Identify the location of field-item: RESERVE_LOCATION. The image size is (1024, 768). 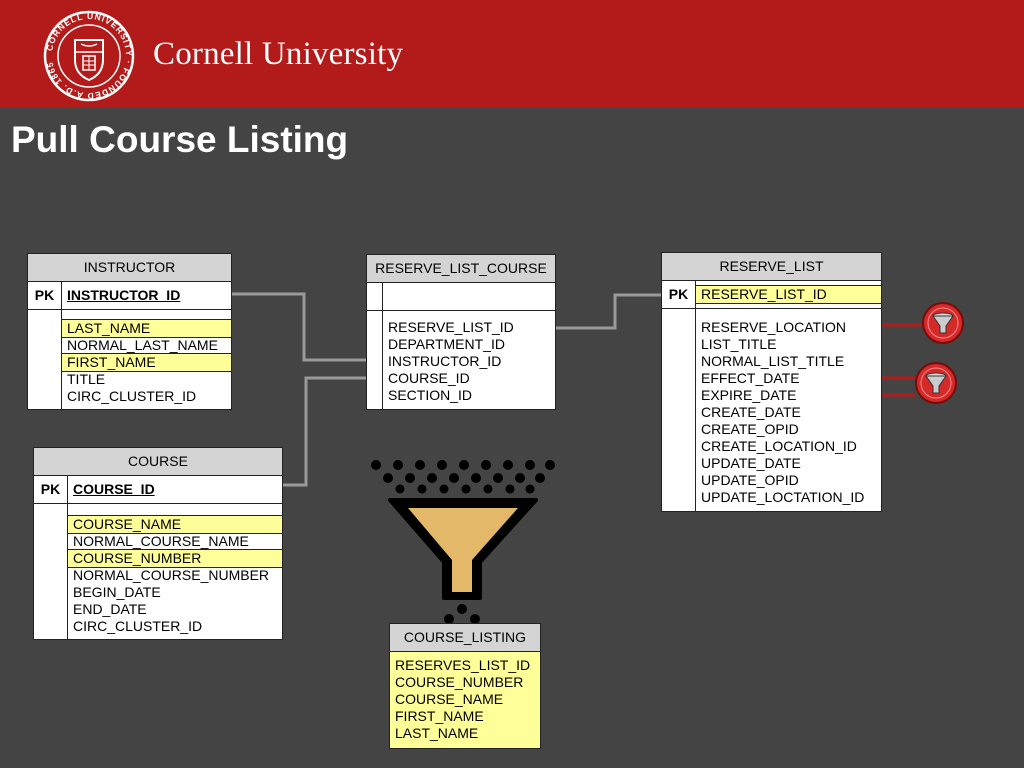
(773, 327).